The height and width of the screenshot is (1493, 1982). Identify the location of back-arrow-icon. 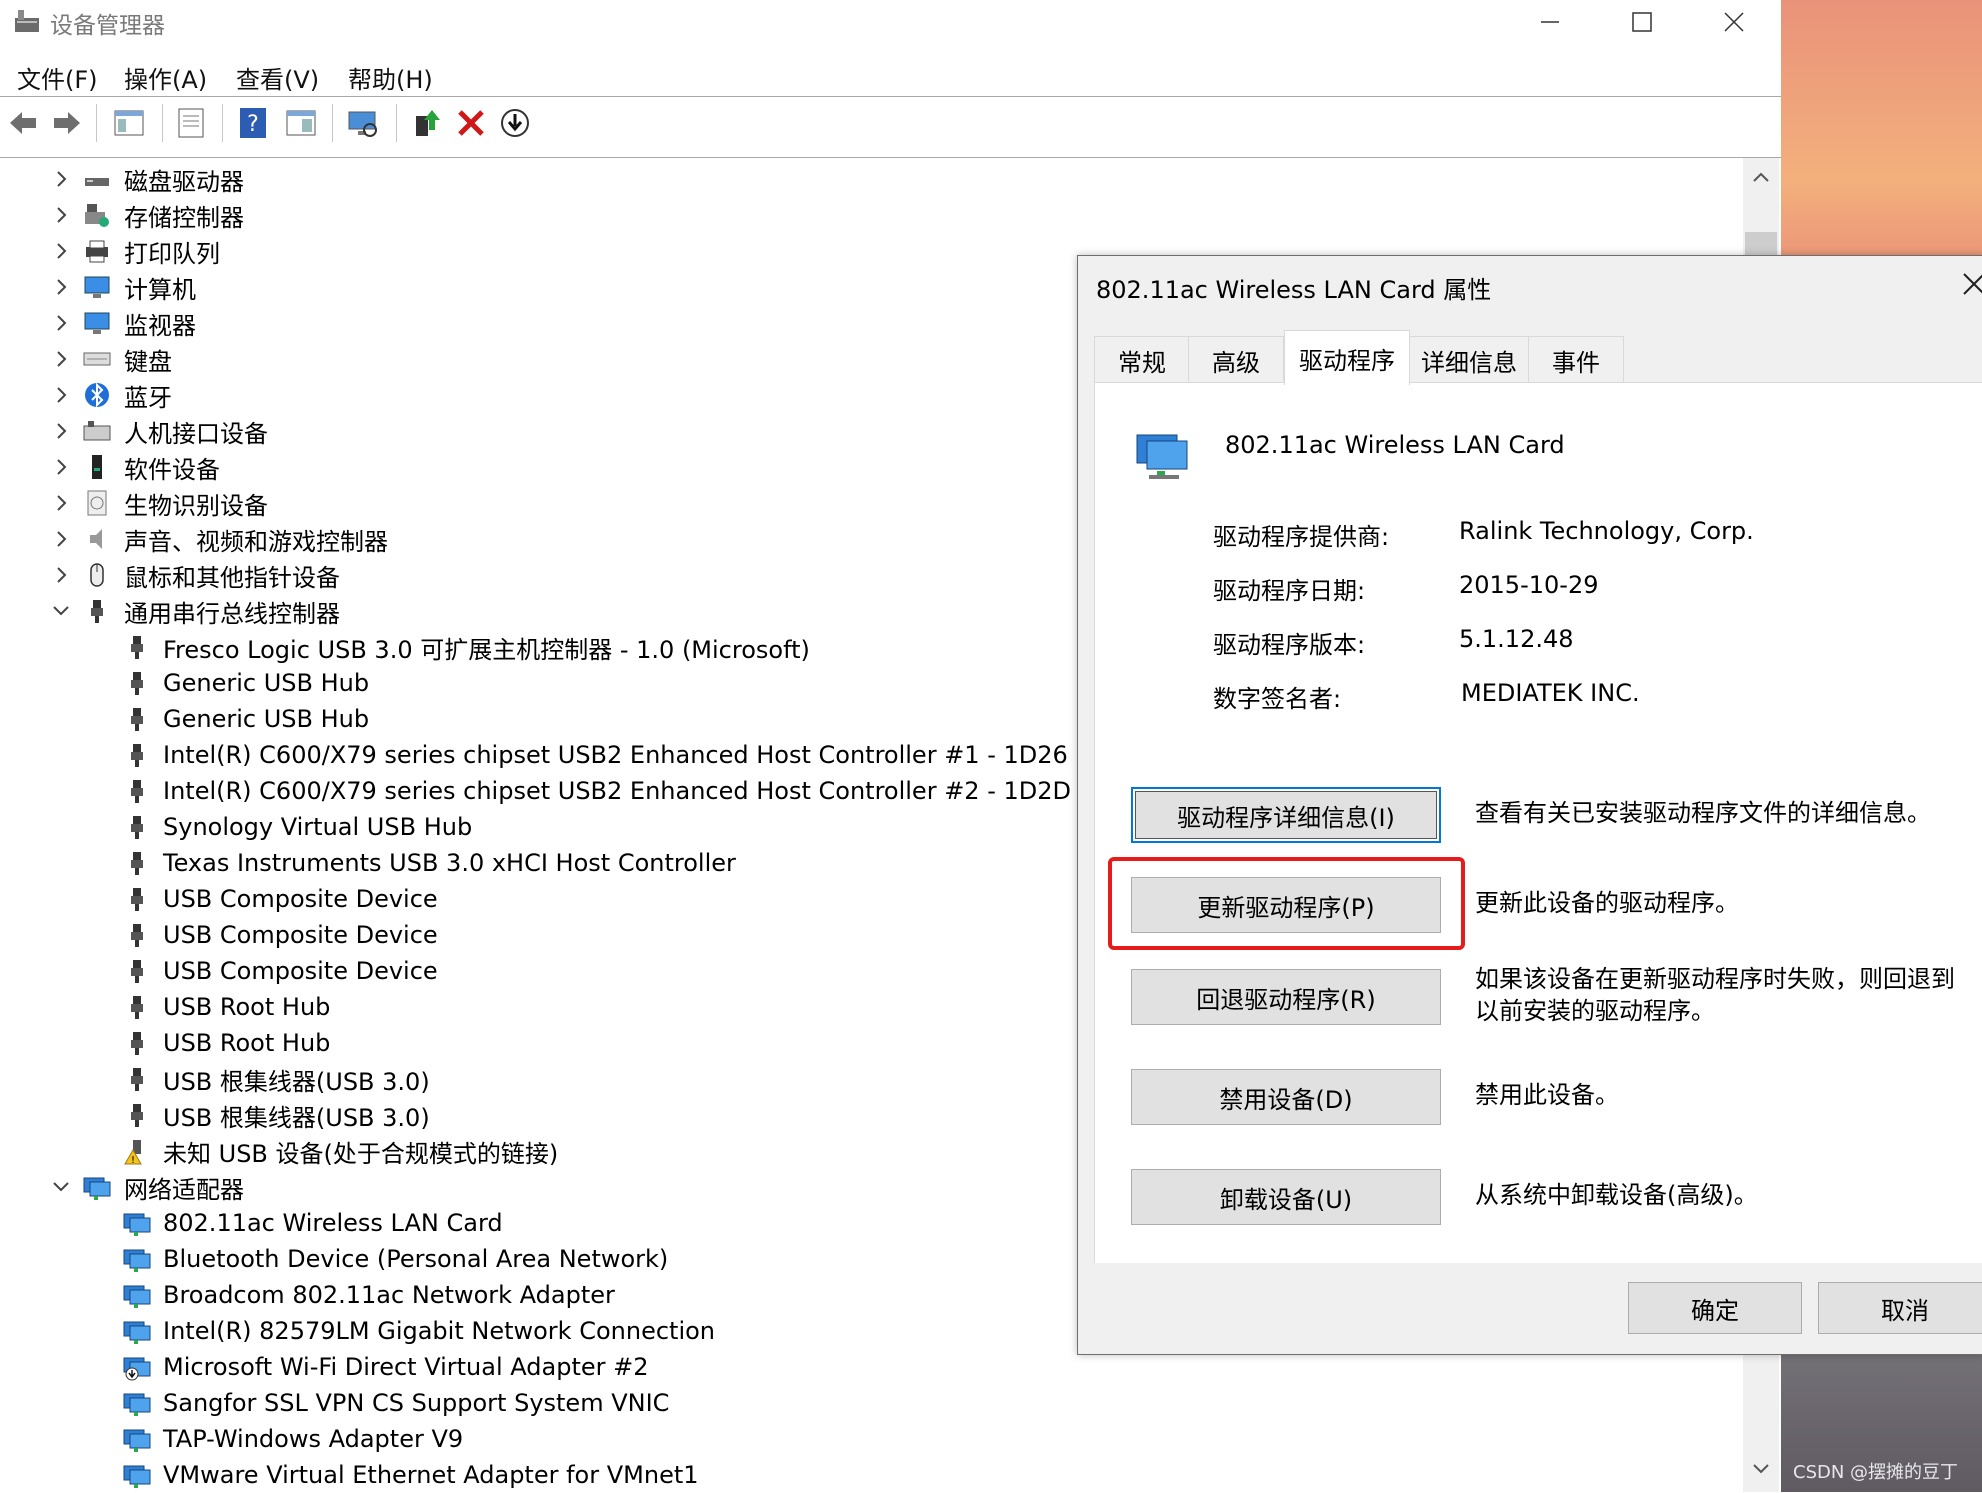
(23, 123).